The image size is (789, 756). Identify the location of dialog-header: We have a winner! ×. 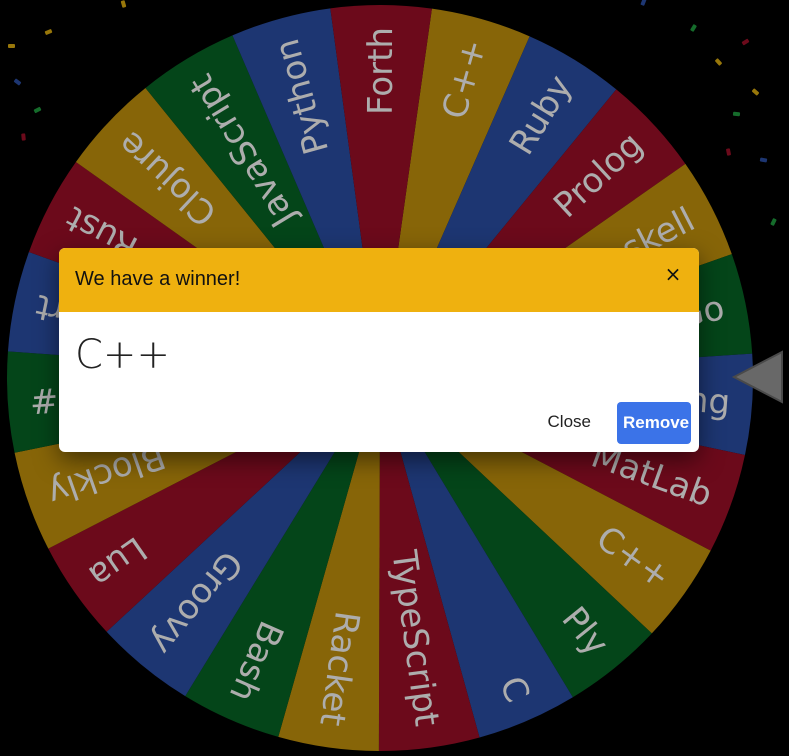
(379, 280).